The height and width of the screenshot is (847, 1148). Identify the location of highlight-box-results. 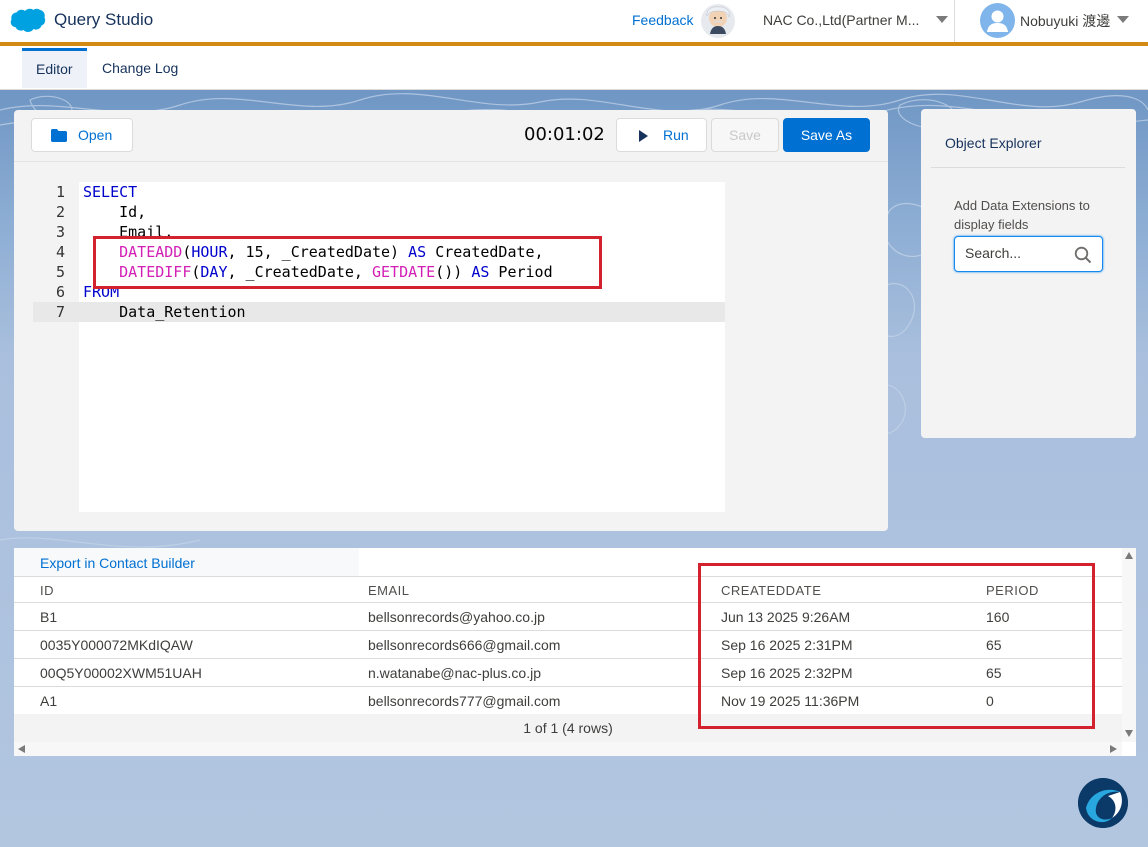
(896, 646).